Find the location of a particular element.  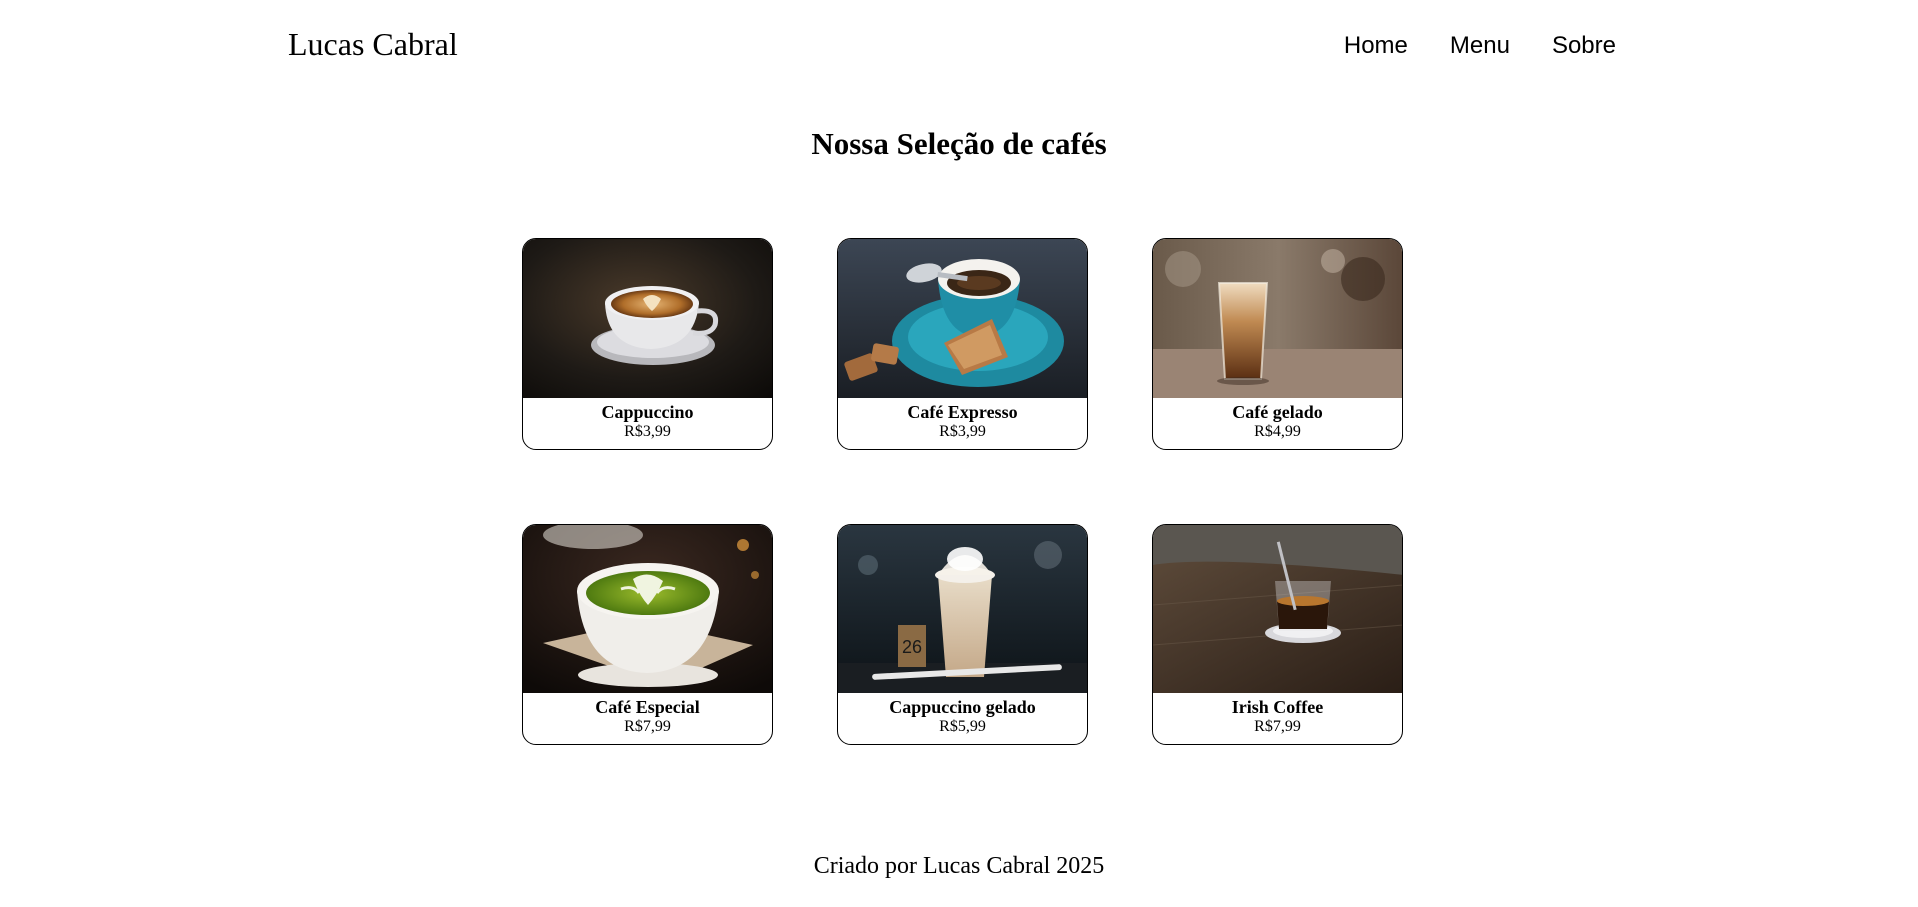

footer-credit: Criado por Lucas Cabral 2025 is located at coordinates (959, 866).